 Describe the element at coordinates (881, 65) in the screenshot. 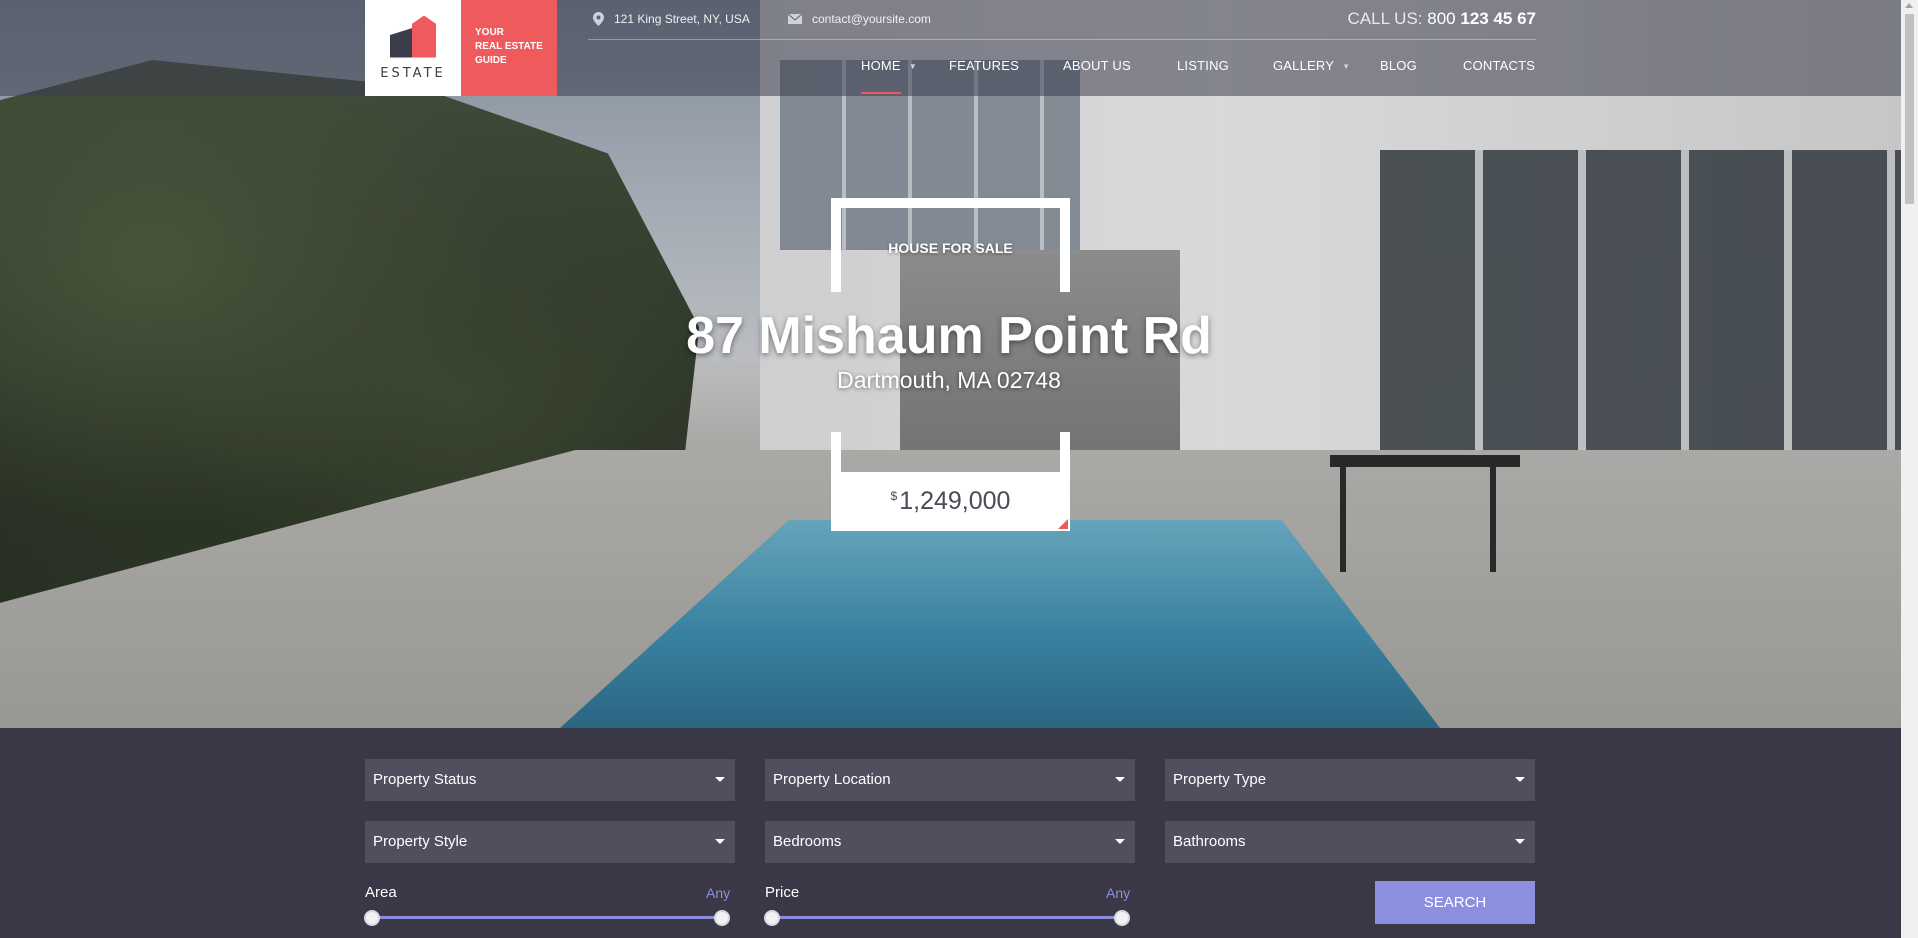

I see `nav-label: HOME` at that location.